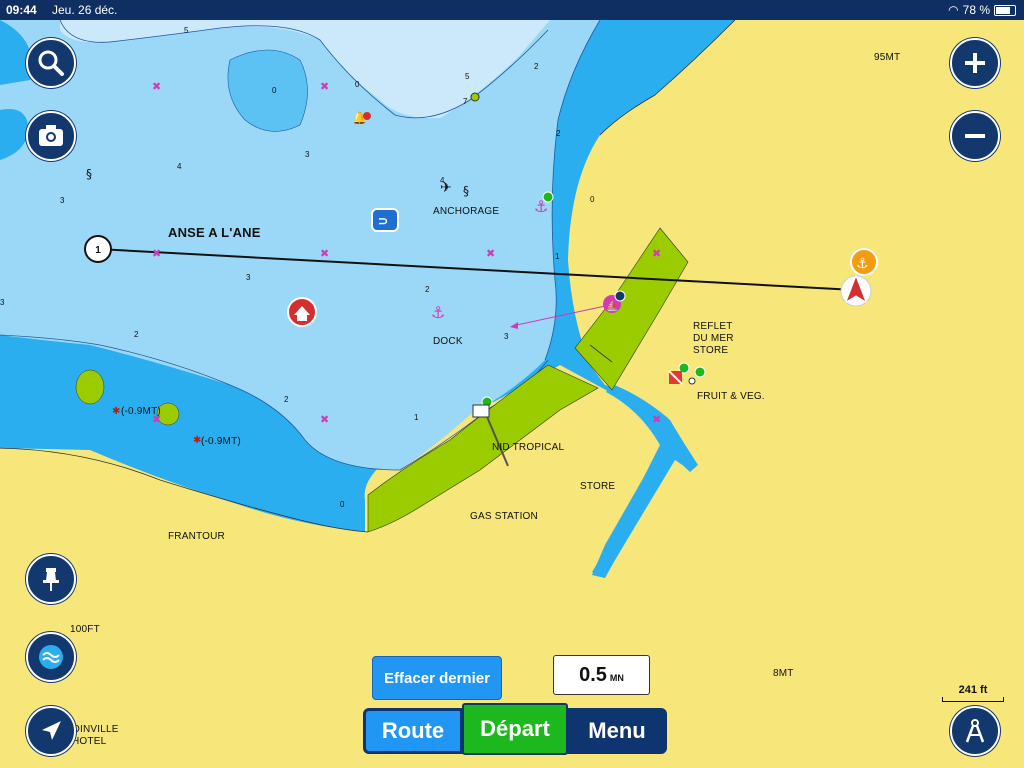  I want to click on navigate-icon, so click(51, 730).